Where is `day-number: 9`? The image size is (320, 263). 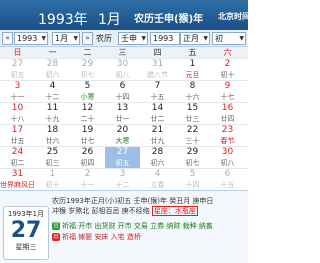
day-number: 9 is located at coordinates (227, 86).